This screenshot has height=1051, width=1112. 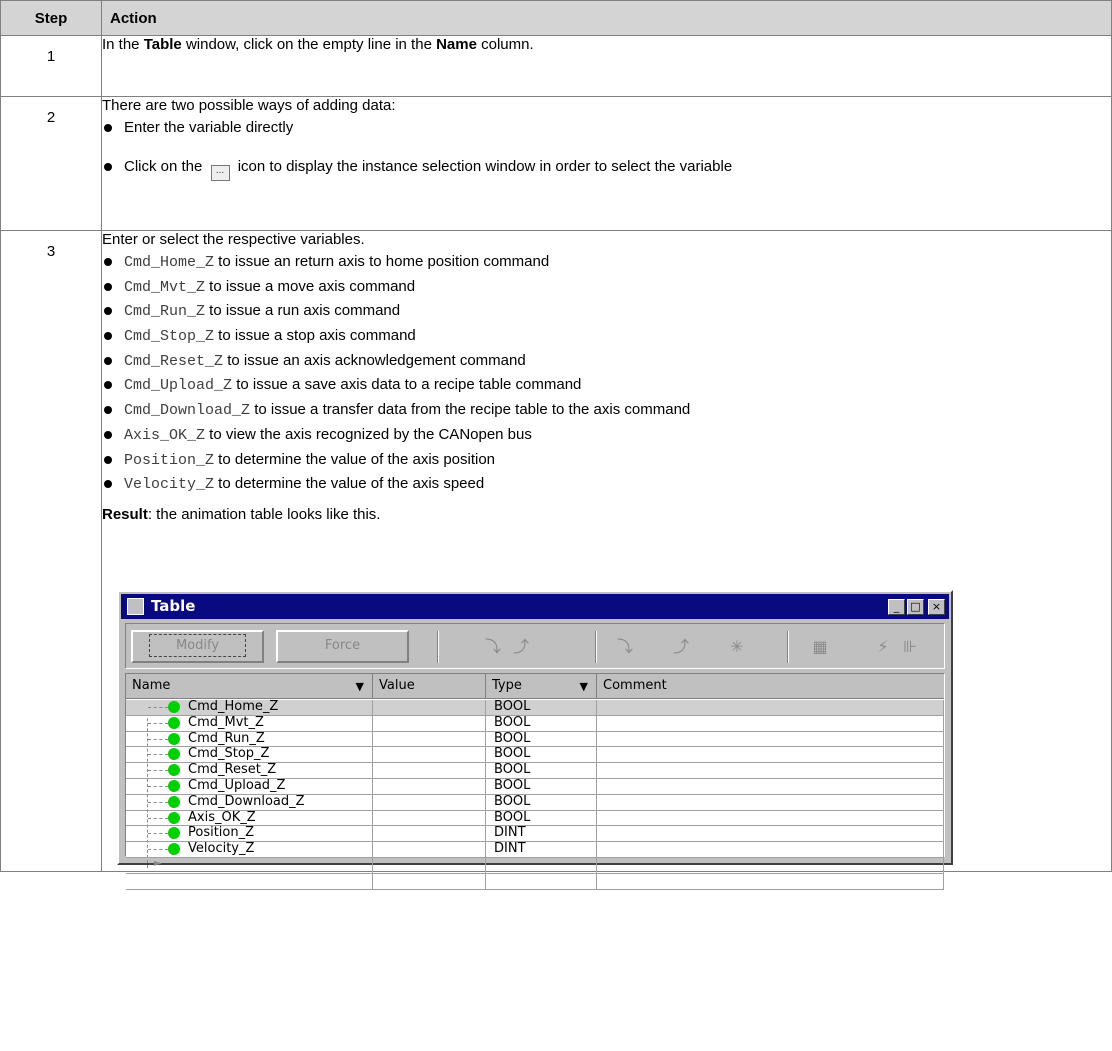 What do you see at coordinates (883, 647) in the screenshot?
I see `lightning-icon: ⚡` at bounding box center [883, 647].